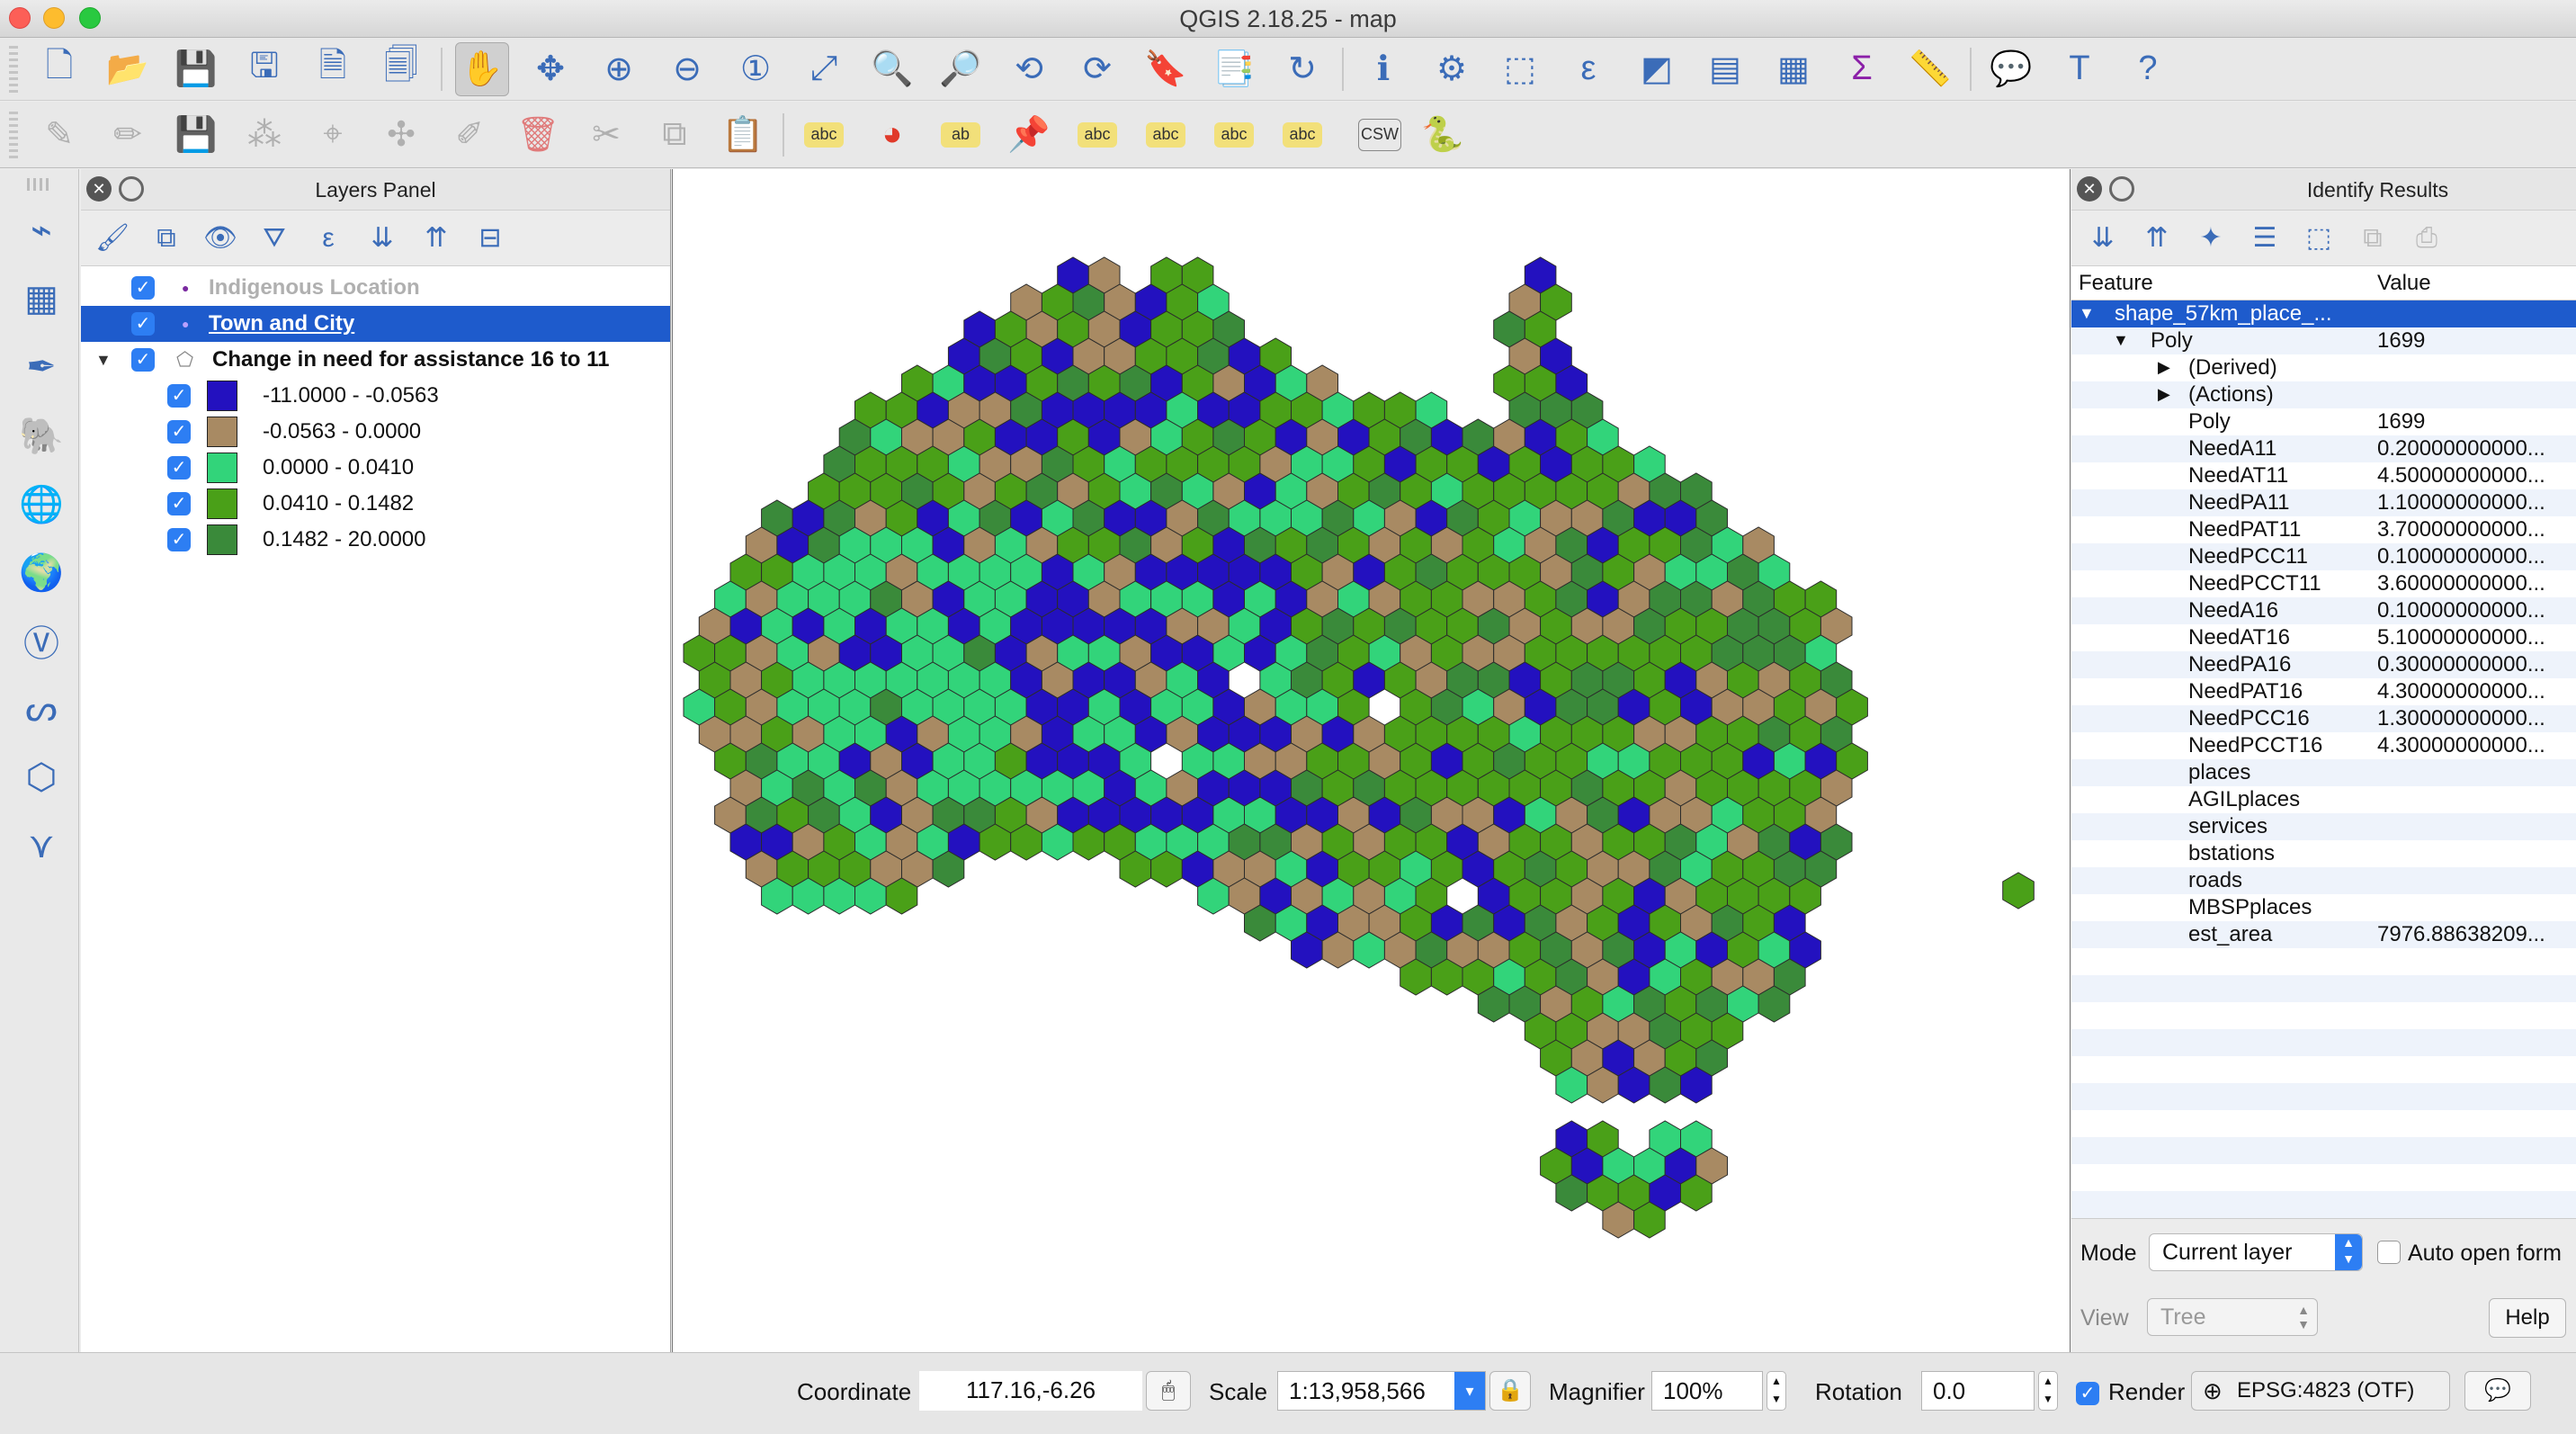 Image resolution: width=2576 pixels, height=1434 pixels. I want to click on identify-row: places, so click(2323, 772).